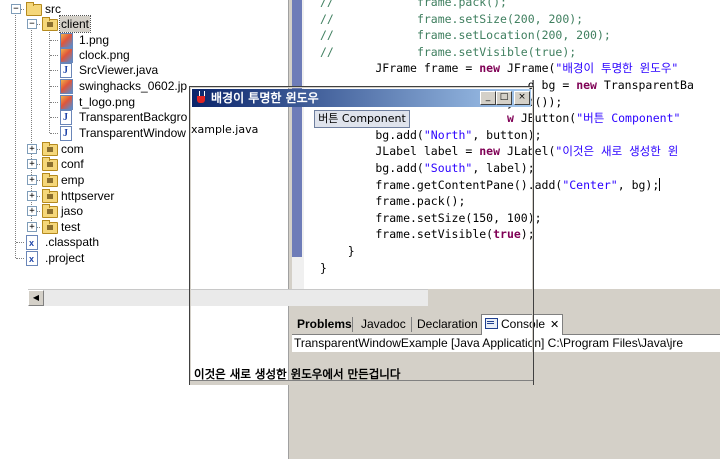 The width and height of the screenshot is (720, 459). I want to click on close-icon: ✕, so click(554, 325).